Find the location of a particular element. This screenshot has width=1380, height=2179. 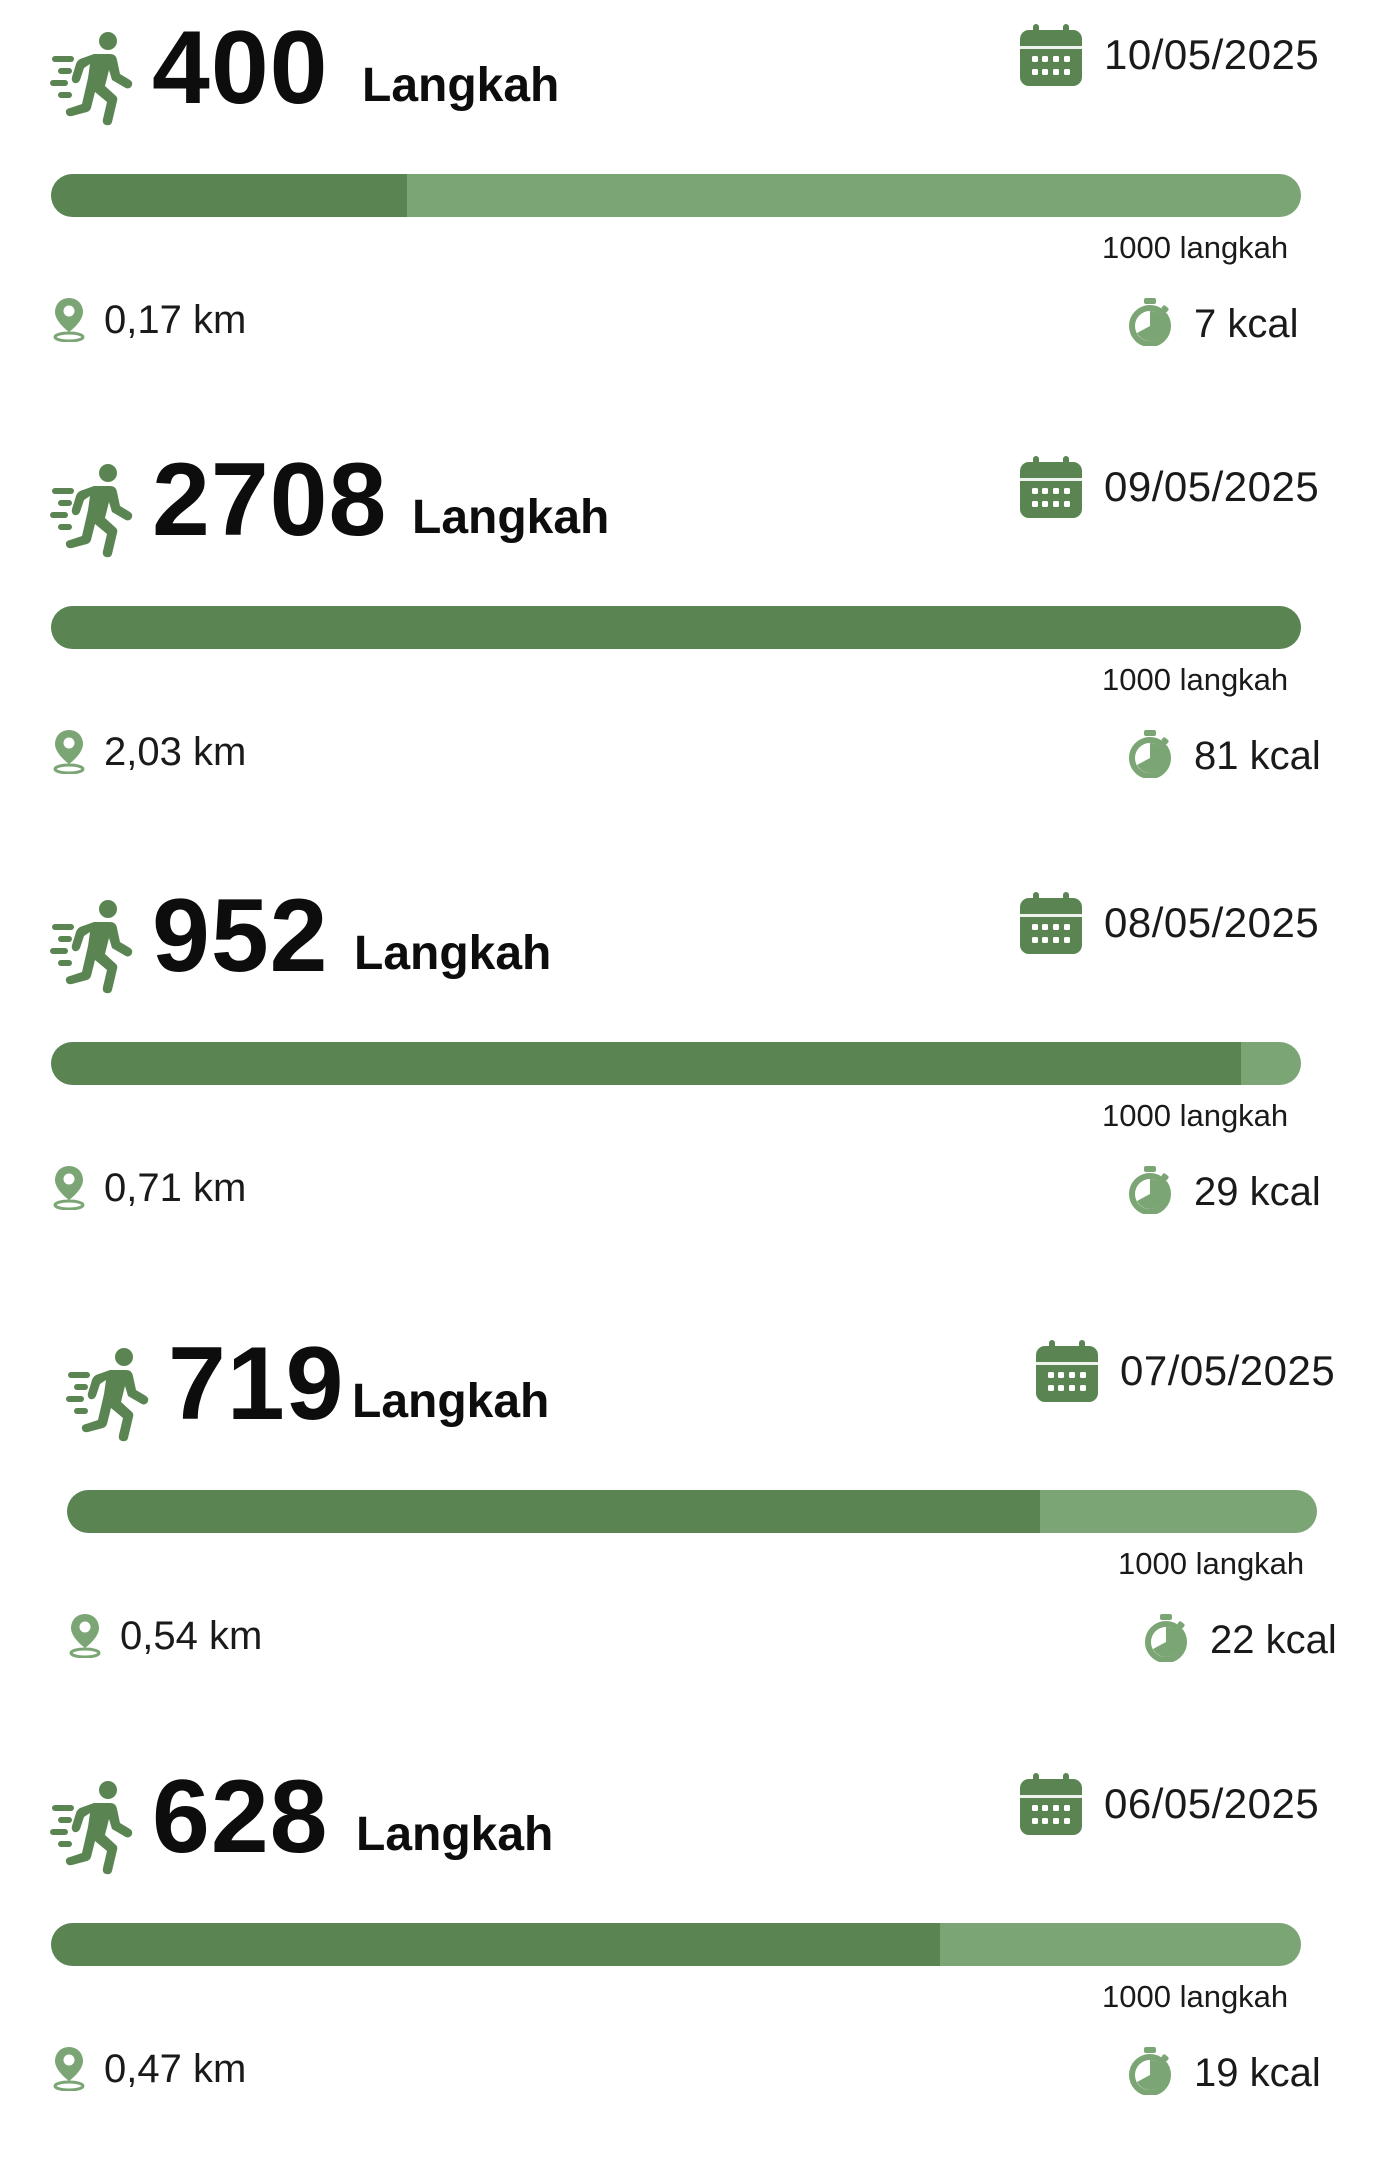

entry-date: 09/05/2025 is located at coordinates (1212, 486).